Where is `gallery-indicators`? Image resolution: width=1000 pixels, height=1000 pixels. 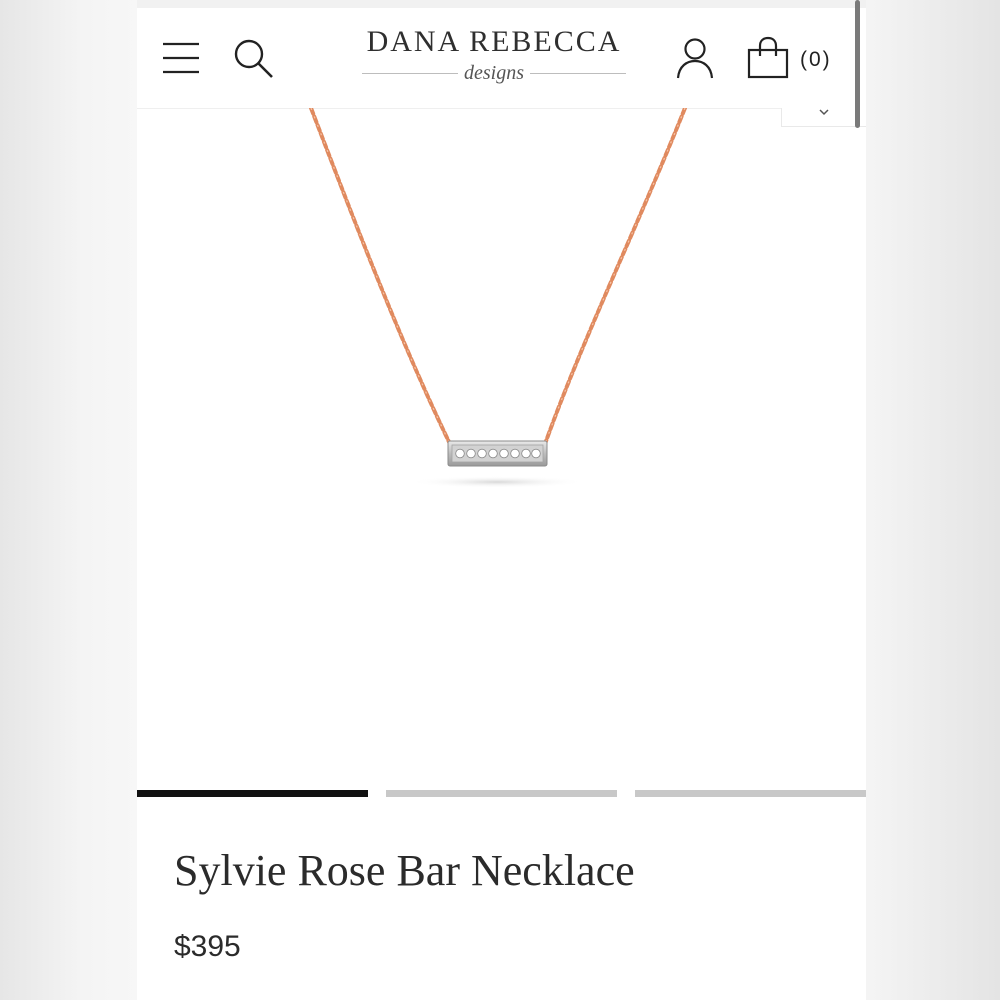
gallery-indicators is located at coordinates (501, 794).